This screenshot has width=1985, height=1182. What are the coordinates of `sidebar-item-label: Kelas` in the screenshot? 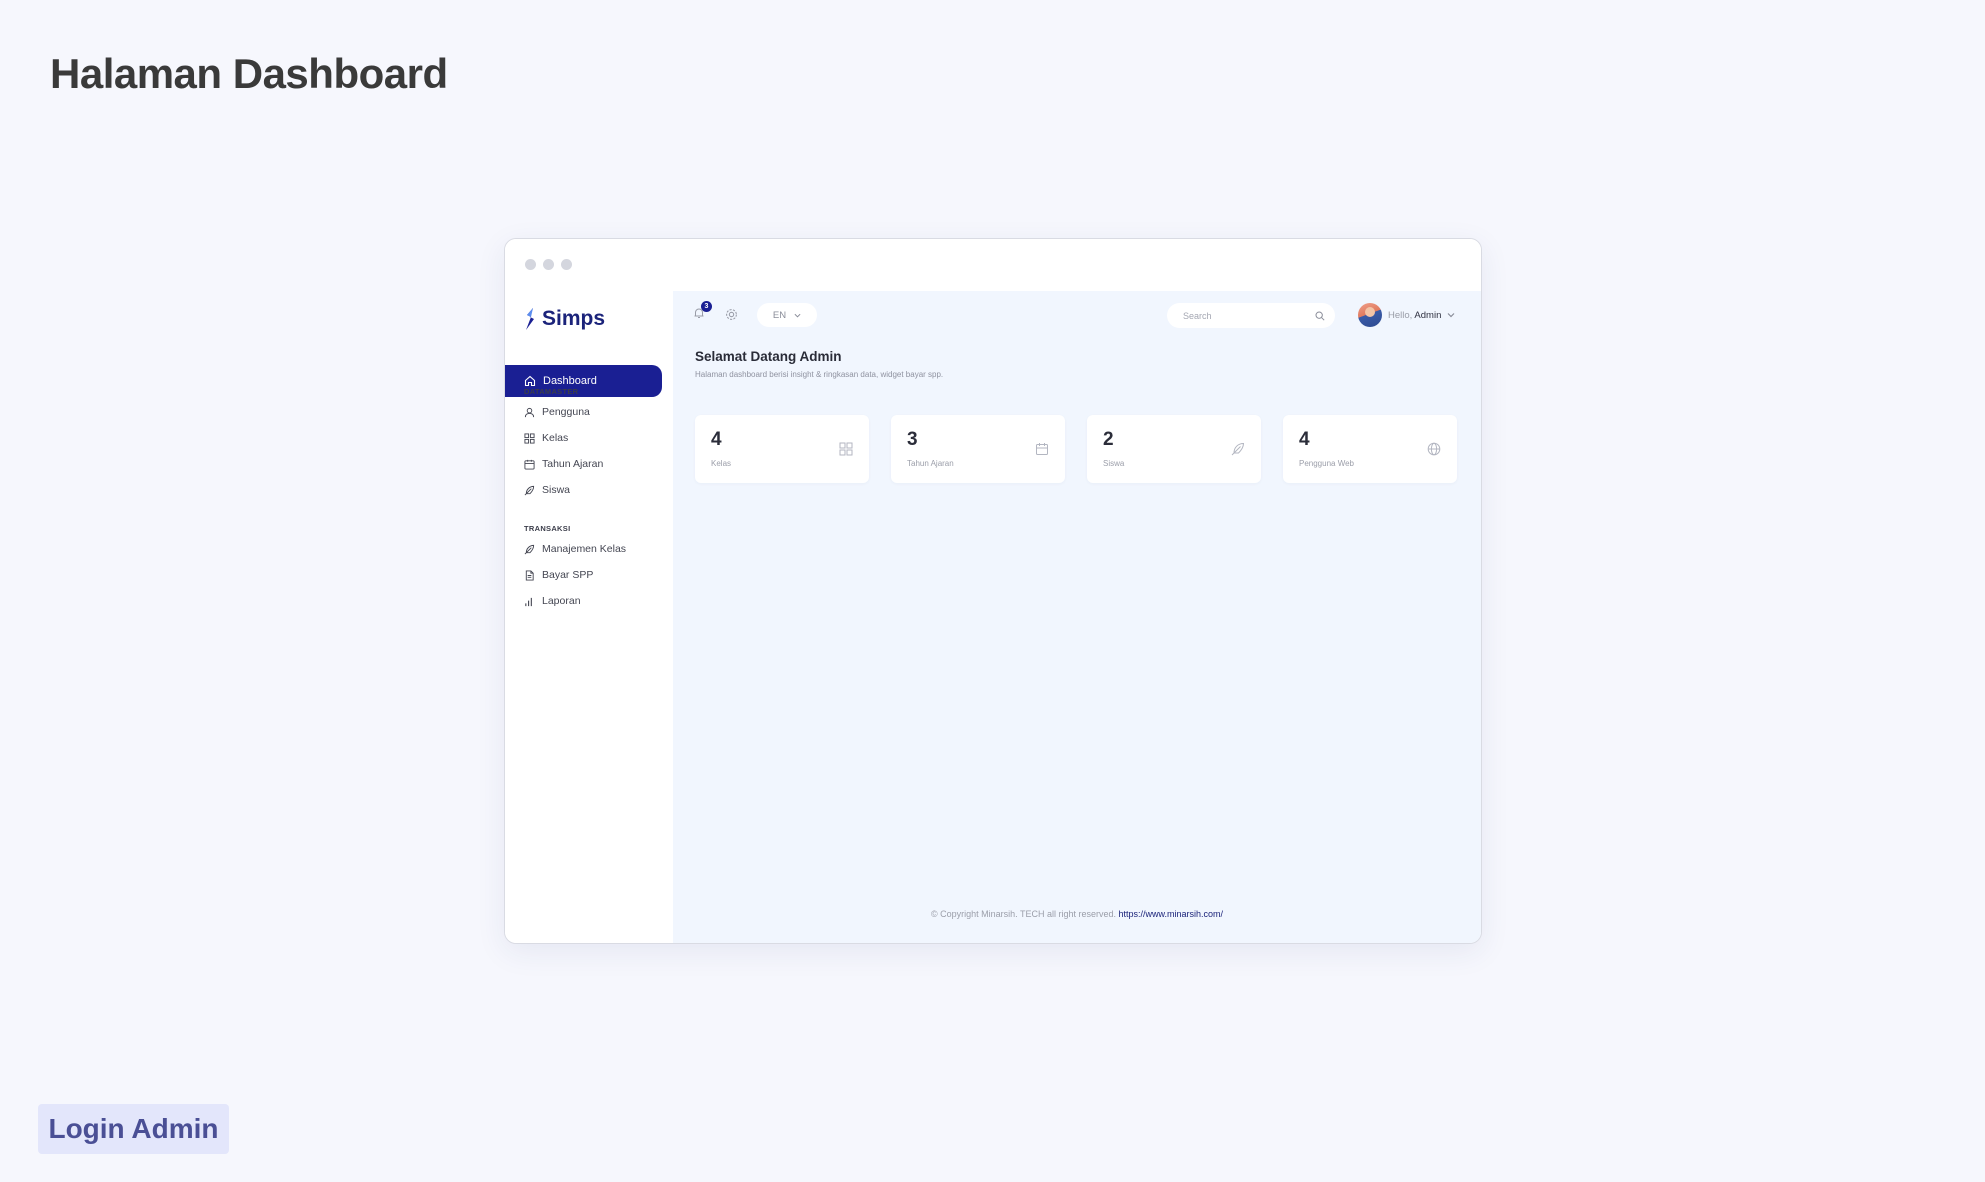 It's located at (555, 438).